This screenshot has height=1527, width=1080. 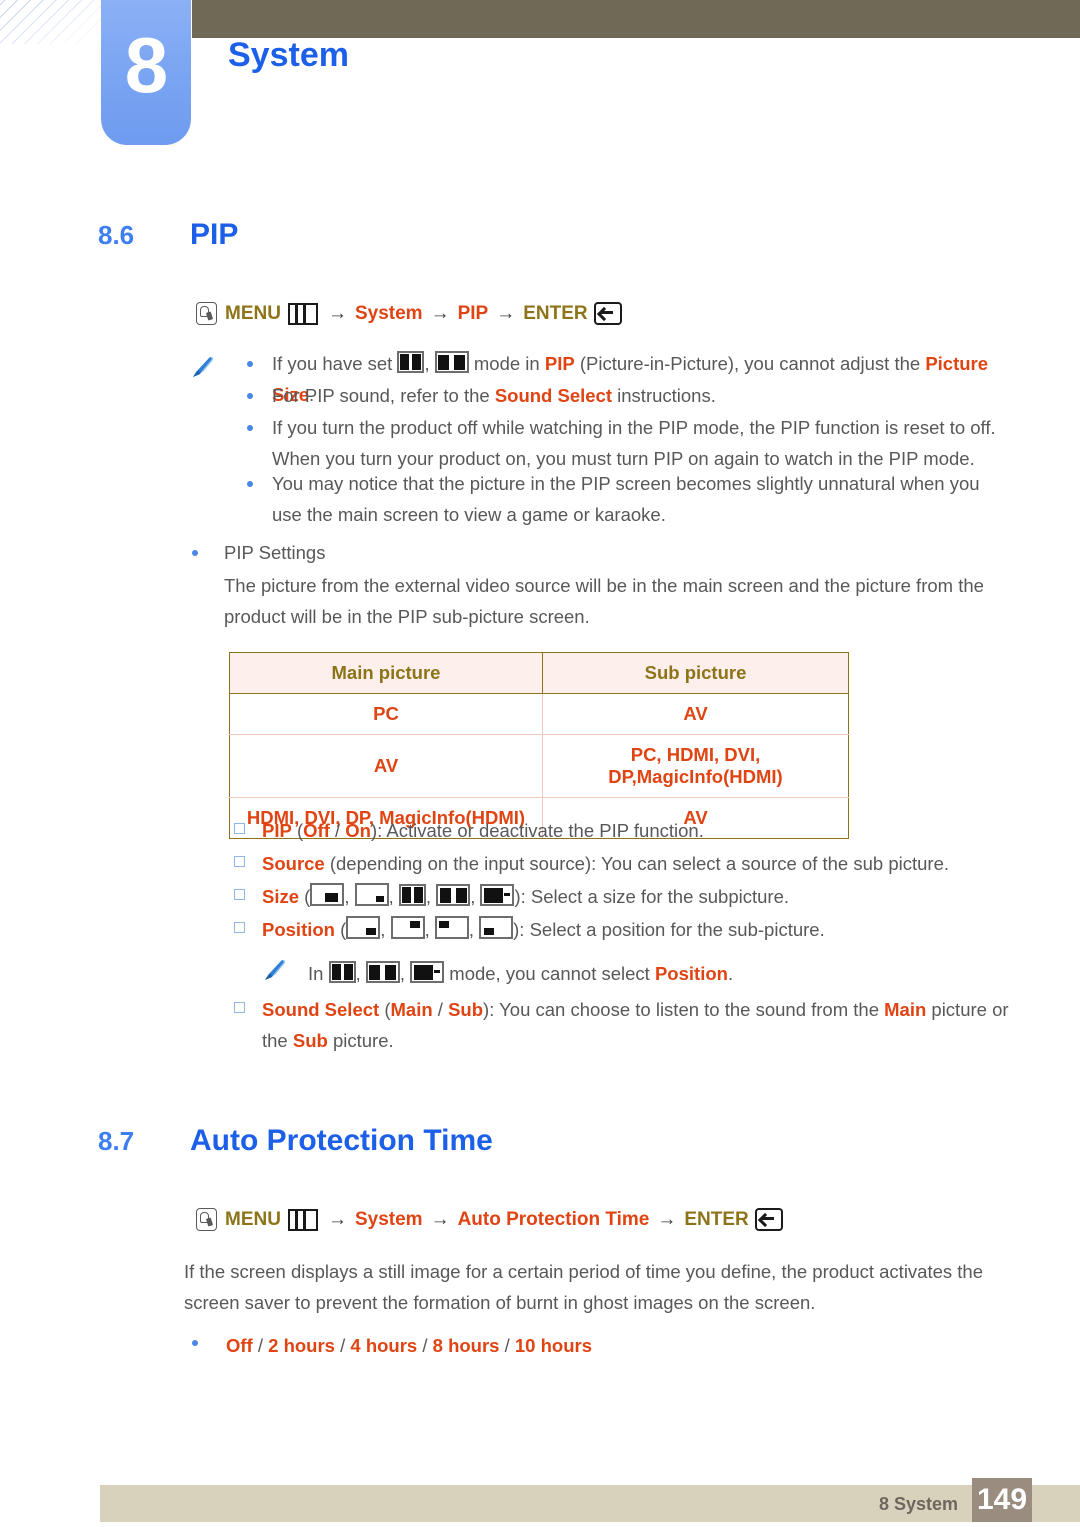 I want to click on section-title: Auto Protection Time, so click(x=341, y=1140).